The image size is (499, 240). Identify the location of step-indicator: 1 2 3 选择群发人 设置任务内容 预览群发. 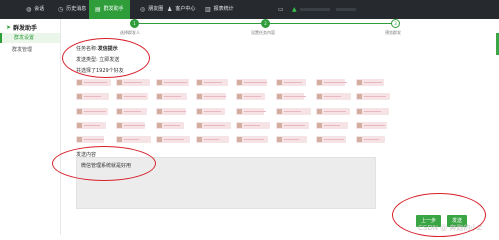
(260, 30).